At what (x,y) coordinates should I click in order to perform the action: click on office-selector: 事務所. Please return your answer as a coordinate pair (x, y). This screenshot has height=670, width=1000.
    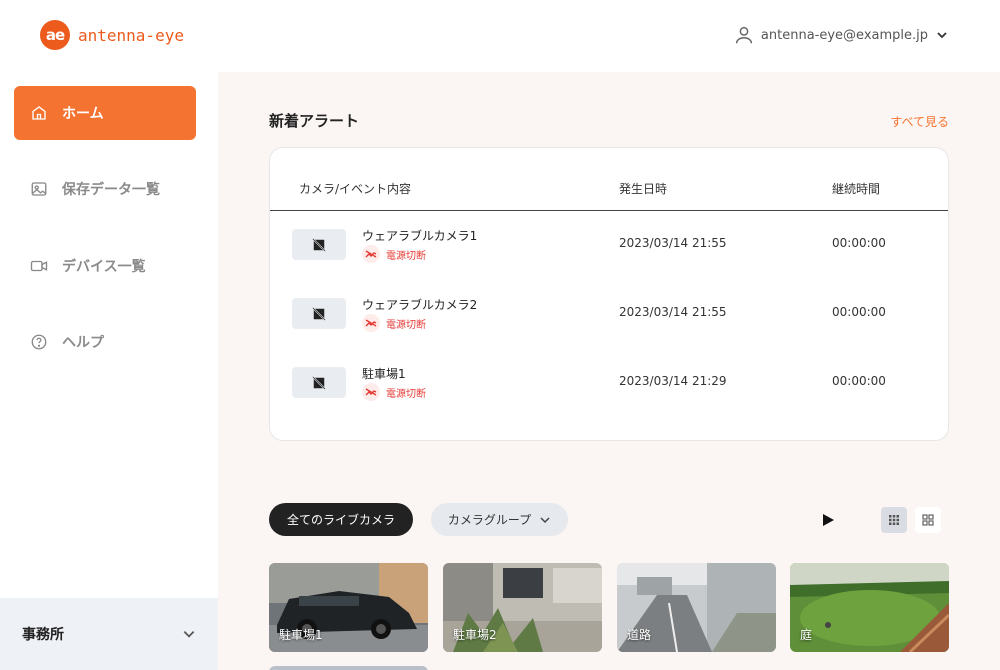
    Looking at the image, I should click on (109, 634).